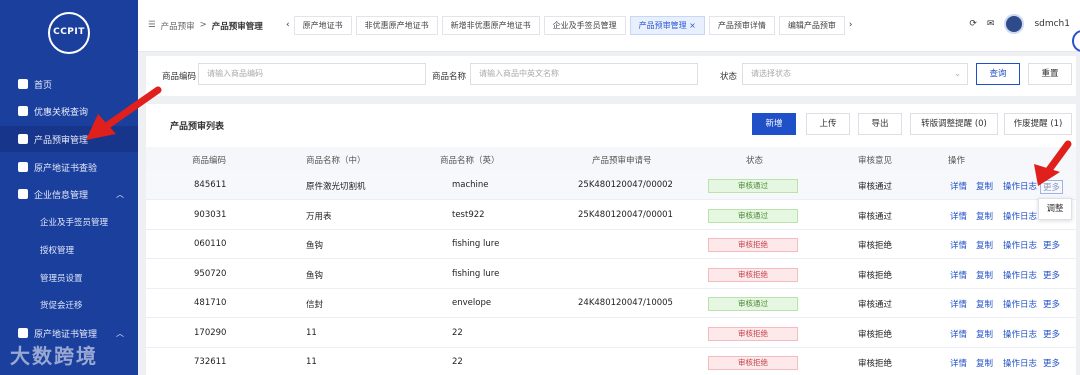 This screenshot has width=1080, height=375. I want to click on cell-code: 950720, so click(210, 273).